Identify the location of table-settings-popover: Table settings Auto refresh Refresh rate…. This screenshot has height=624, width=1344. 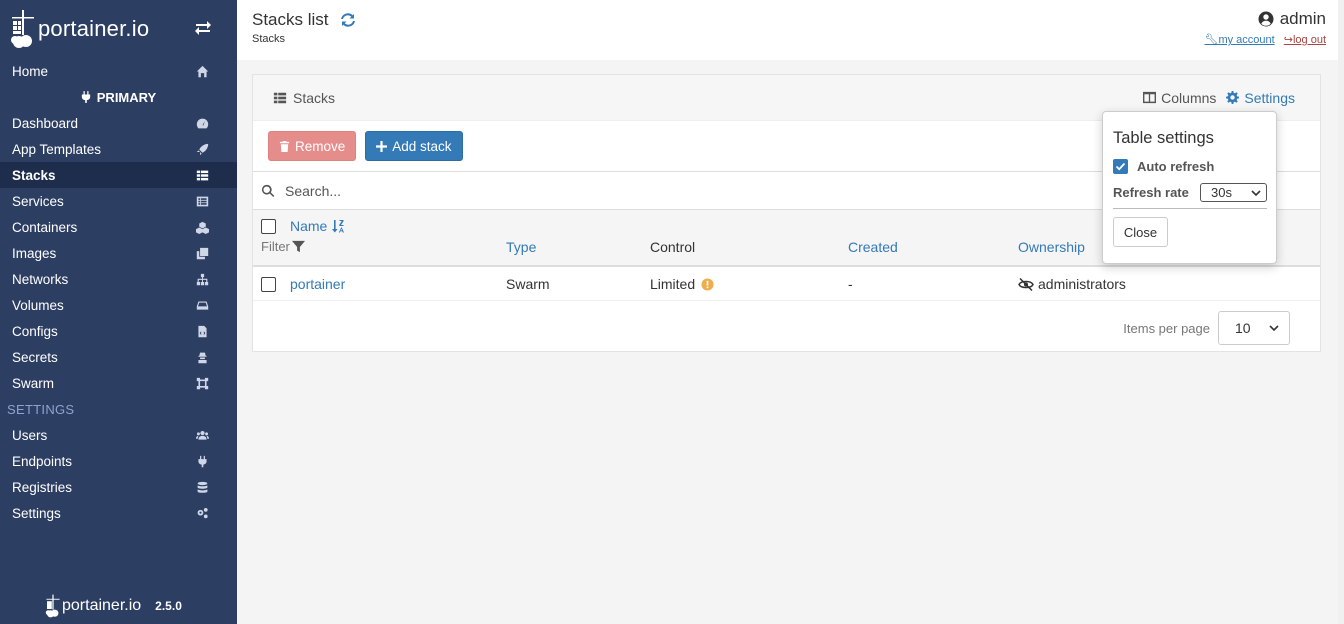
(1189, 187).